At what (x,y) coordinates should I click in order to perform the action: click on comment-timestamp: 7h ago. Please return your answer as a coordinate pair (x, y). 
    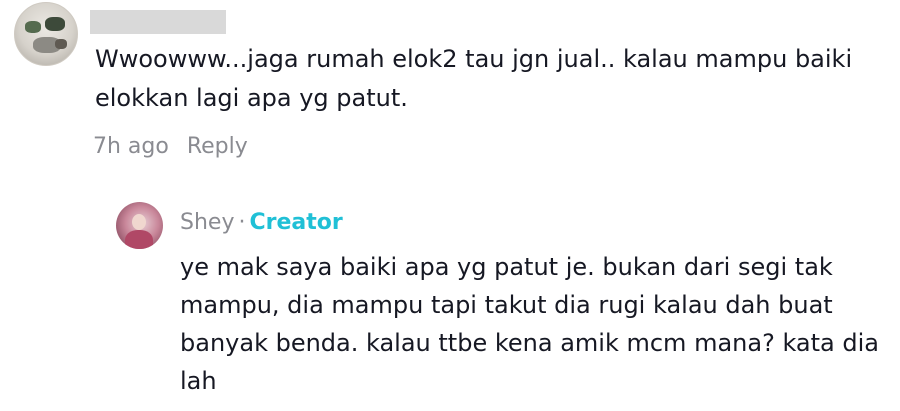
    Looking at the image, I should click on (131, 146).